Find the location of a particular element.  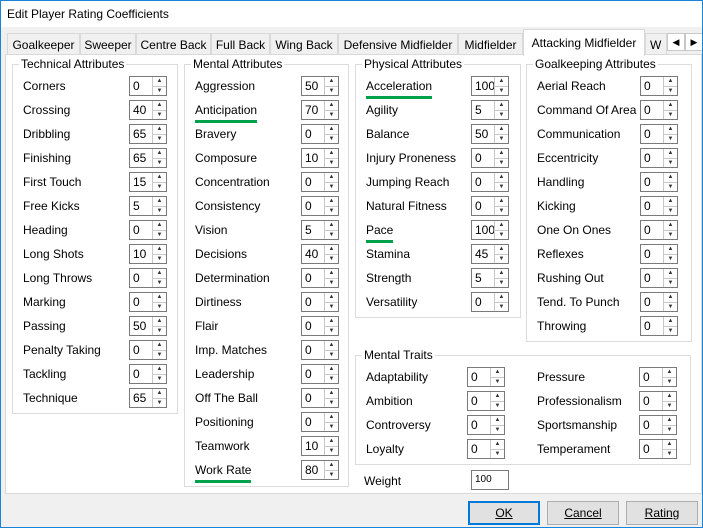

passing-stepper: 50 ▲ ▼ is located at coordinates (148, 326).